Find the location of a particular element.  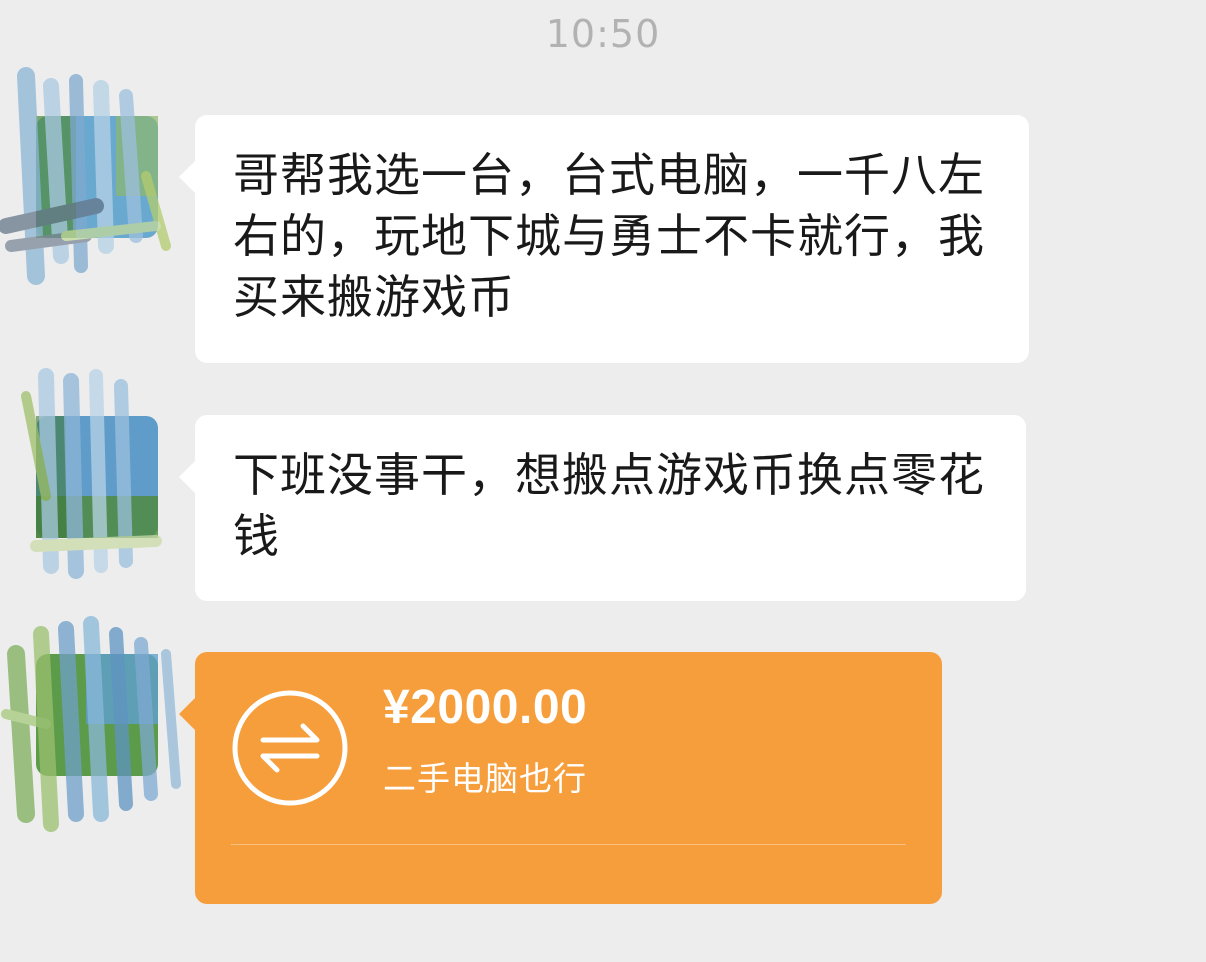

transfer-divider is located at coordinates (568, 844).